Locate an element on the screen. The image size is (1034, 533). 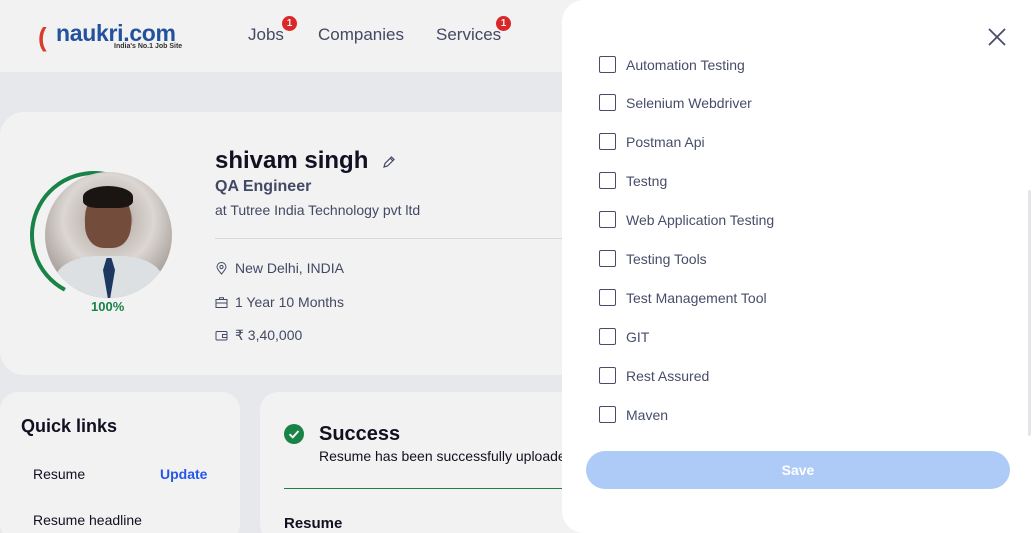
skill-option: GIT is located at coordinates (624, 336).